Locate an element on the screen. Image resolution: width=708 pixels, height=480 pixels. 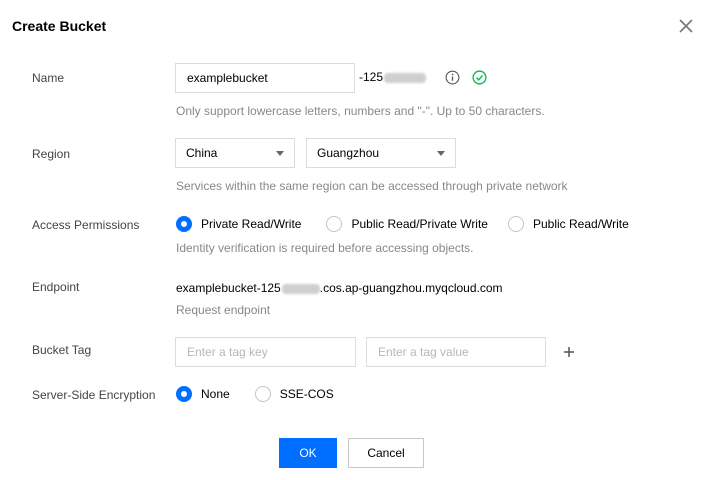
bucket-name-suffix: -125 is located at coordinates (393, 77).